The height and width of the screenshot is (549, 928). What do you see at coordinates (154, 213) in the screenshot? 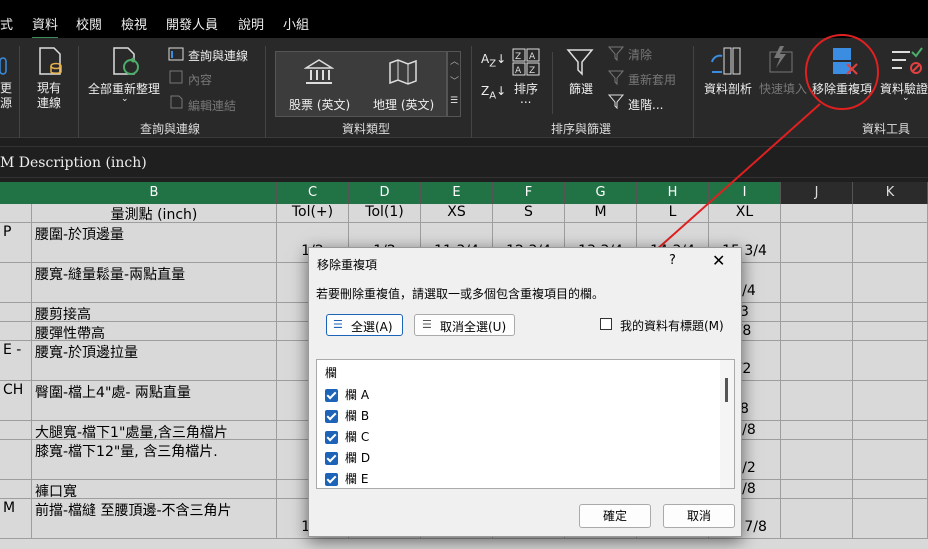
I see `cell: 量測點 (inch)` at bounding box center [154, 213].